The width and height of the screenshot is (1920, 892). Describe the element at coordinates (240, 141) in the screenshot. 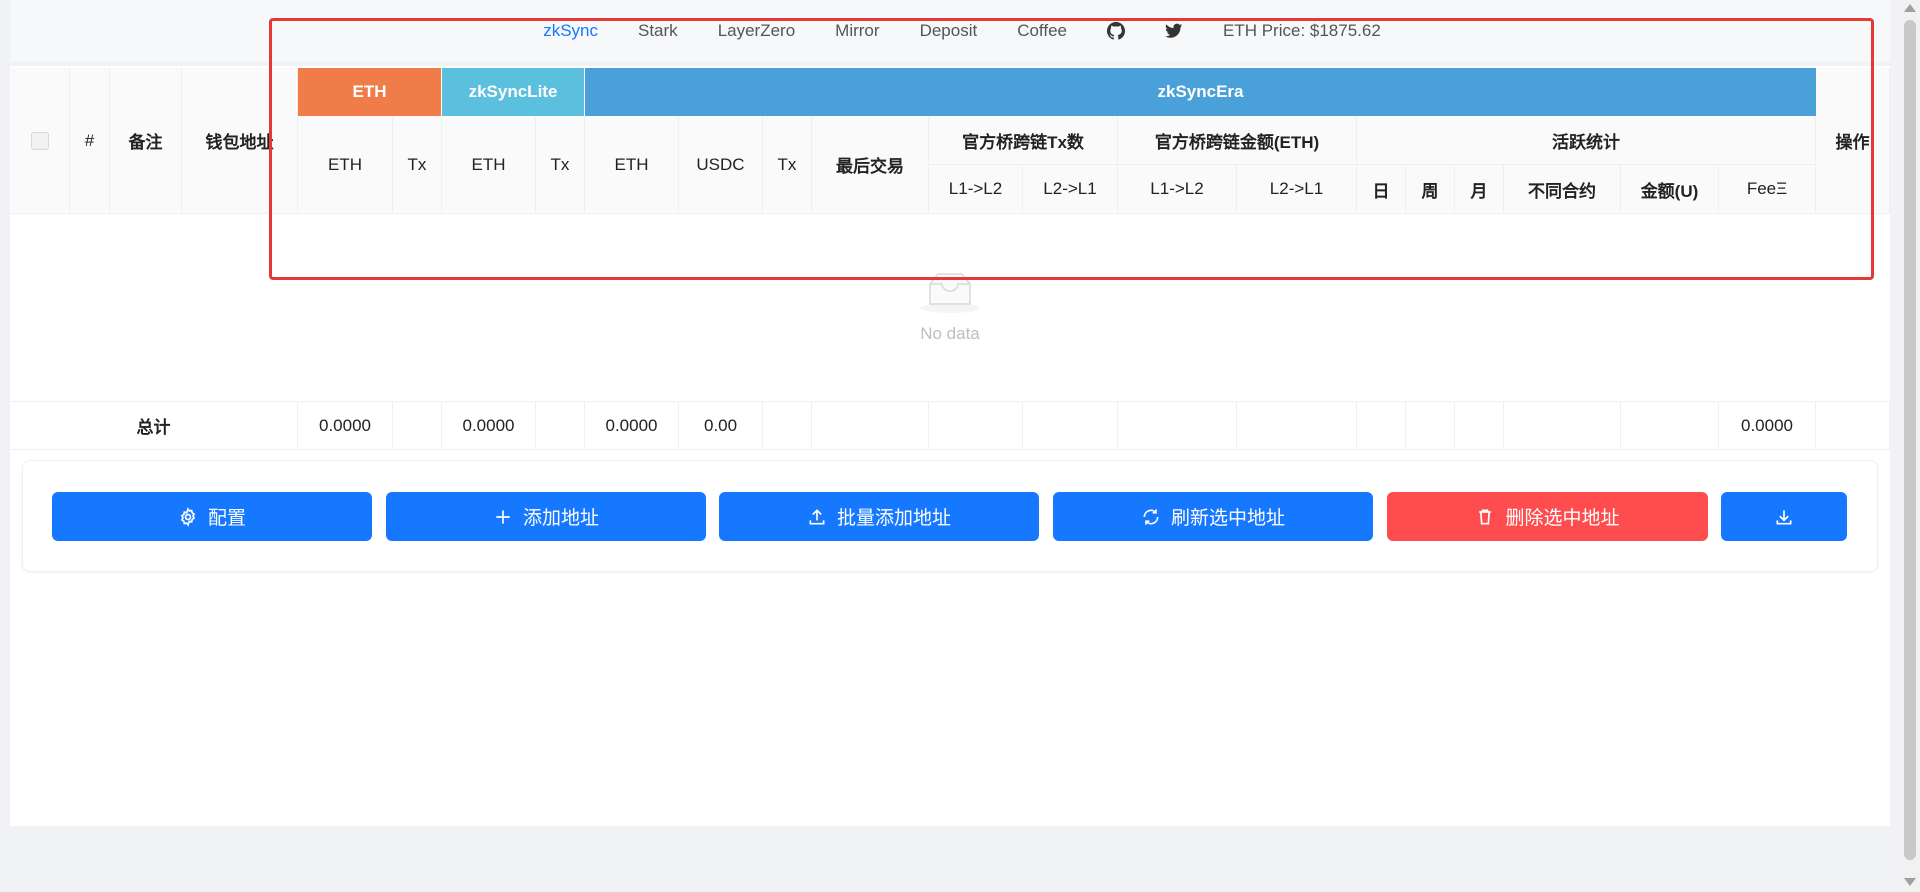

I see `header-address: 钱包地址` at that location.